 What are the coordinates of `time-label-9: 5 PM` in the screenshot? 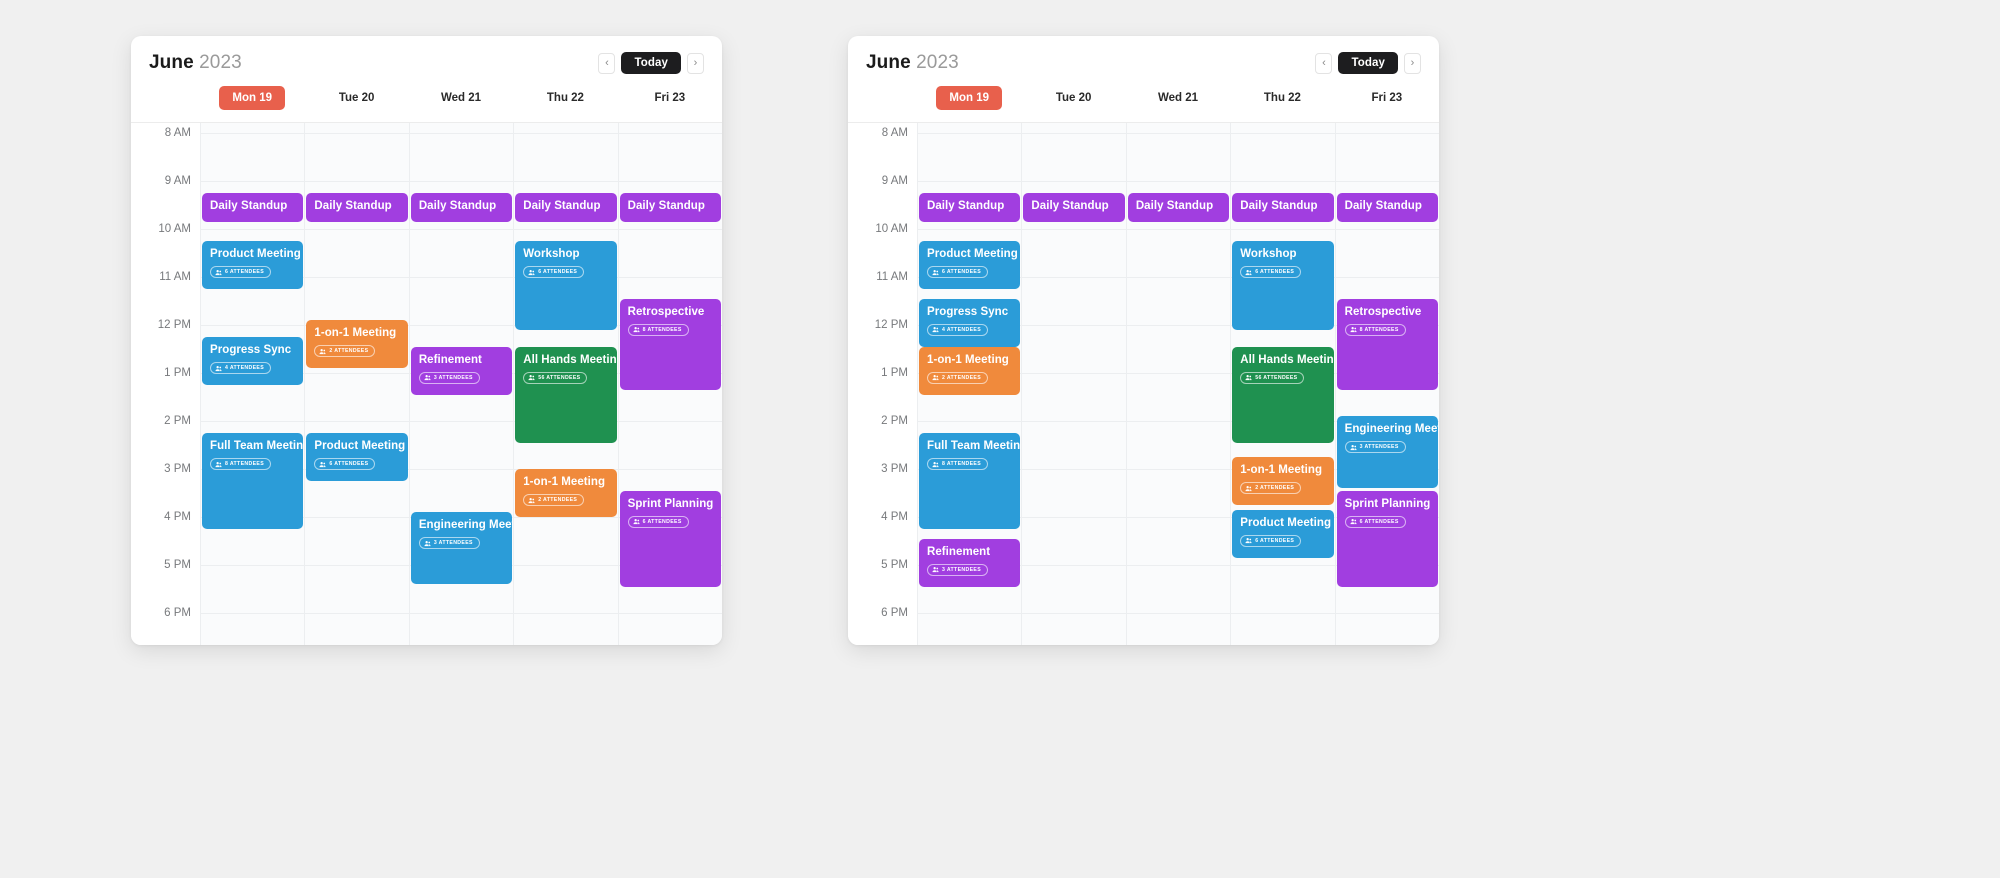 It's located at (177, 565).